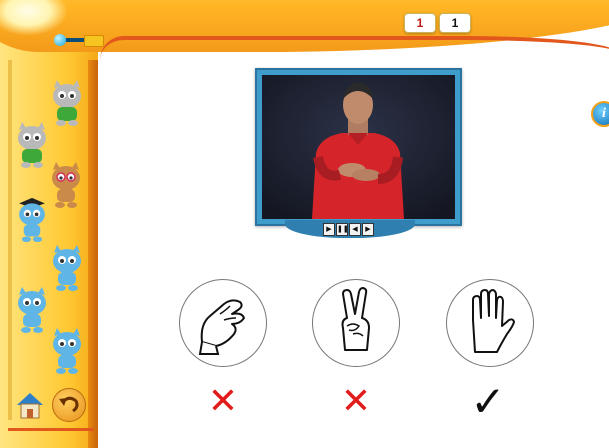 The height and width of the screenshot is (448, 609). What do you see at coordinates (455, 23) in the screenshot?
I see `score-counter-right: 1` at bounding box center [455, 23].